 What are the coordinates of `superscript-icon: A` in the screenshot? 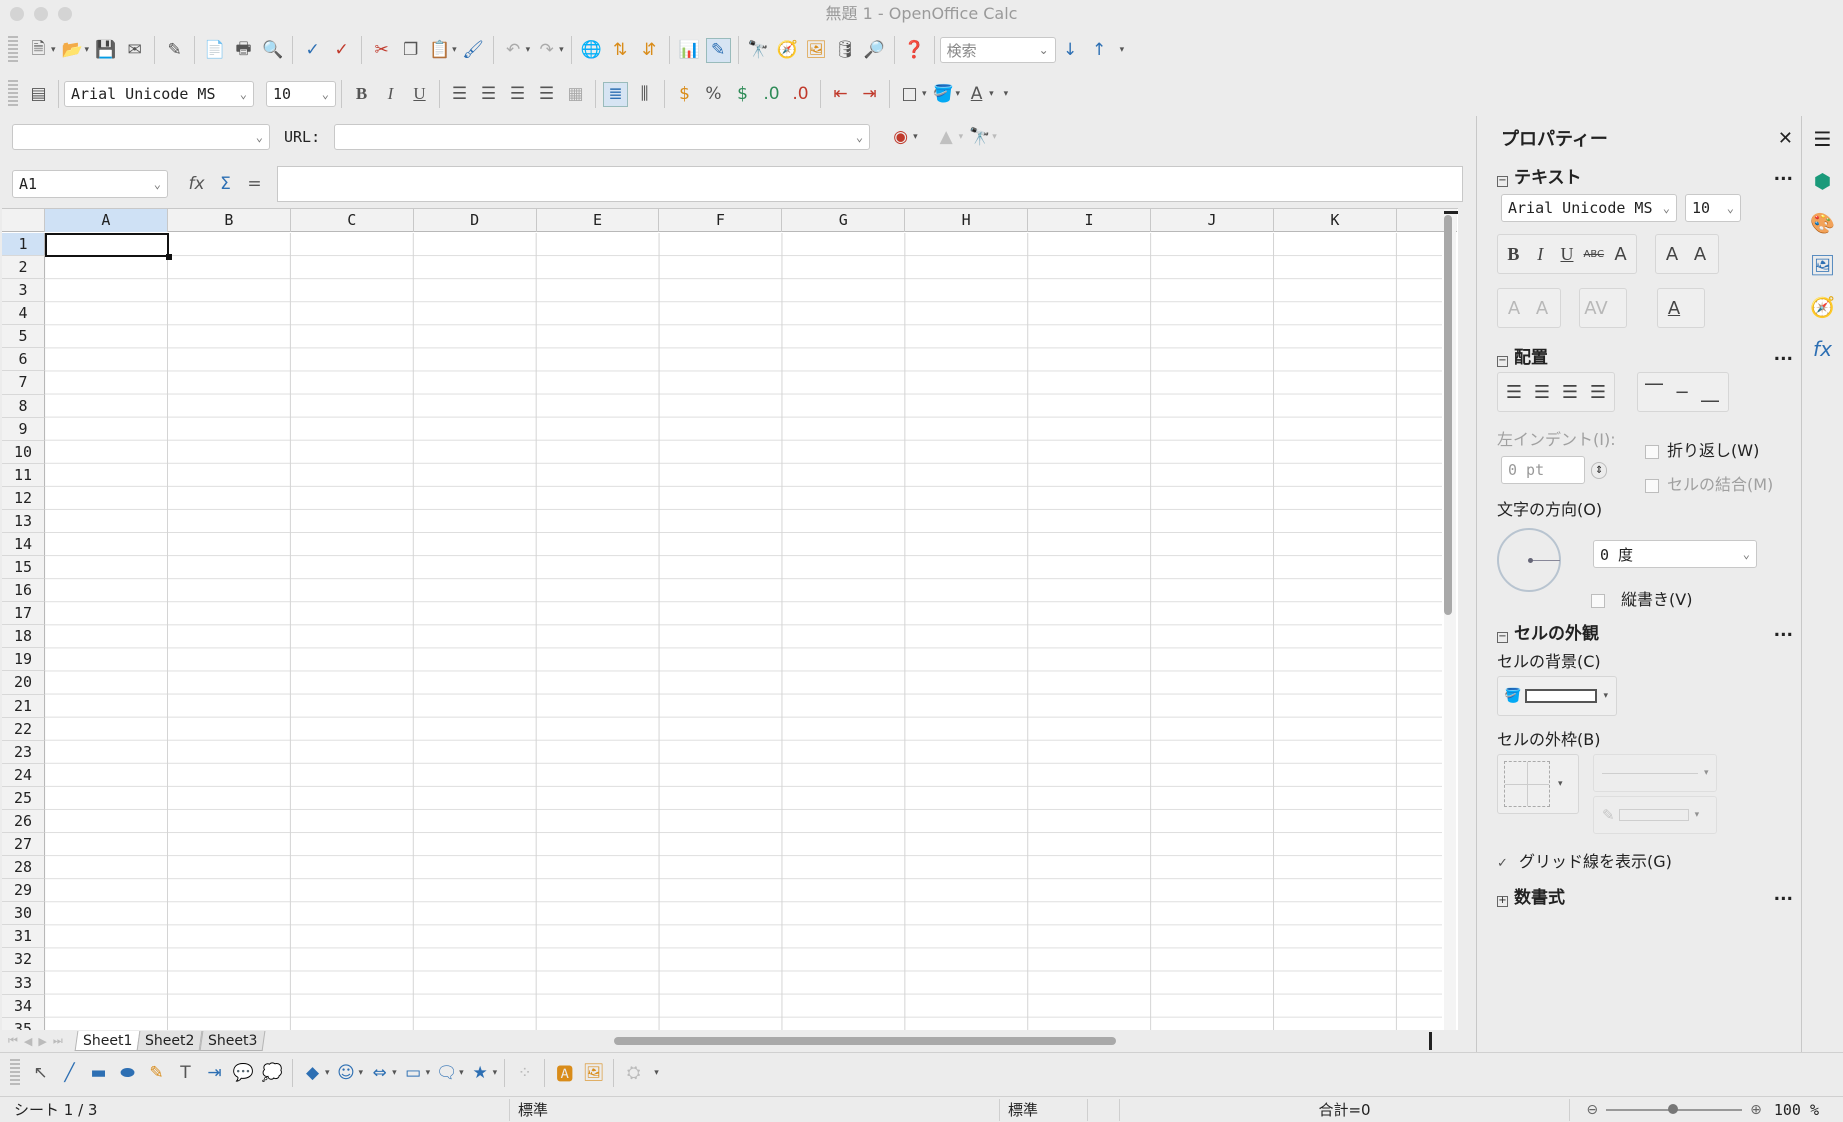 It's located at (1514, 308).